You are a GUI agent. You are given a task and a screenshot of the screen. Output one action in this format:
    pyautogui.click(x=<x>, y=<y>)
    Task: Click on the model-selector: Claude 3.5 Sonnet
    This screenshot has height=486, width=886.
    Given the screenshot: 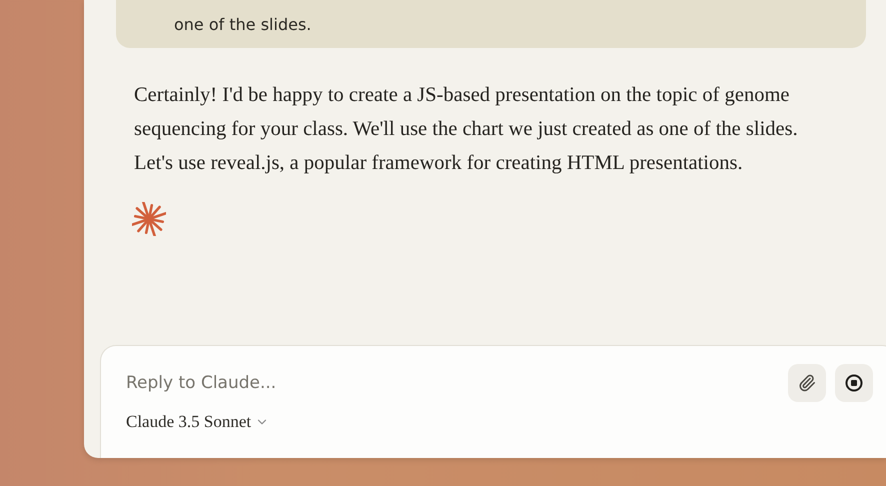 What is the action you would take?
    pyautogui.click(x=198, y=422)
    